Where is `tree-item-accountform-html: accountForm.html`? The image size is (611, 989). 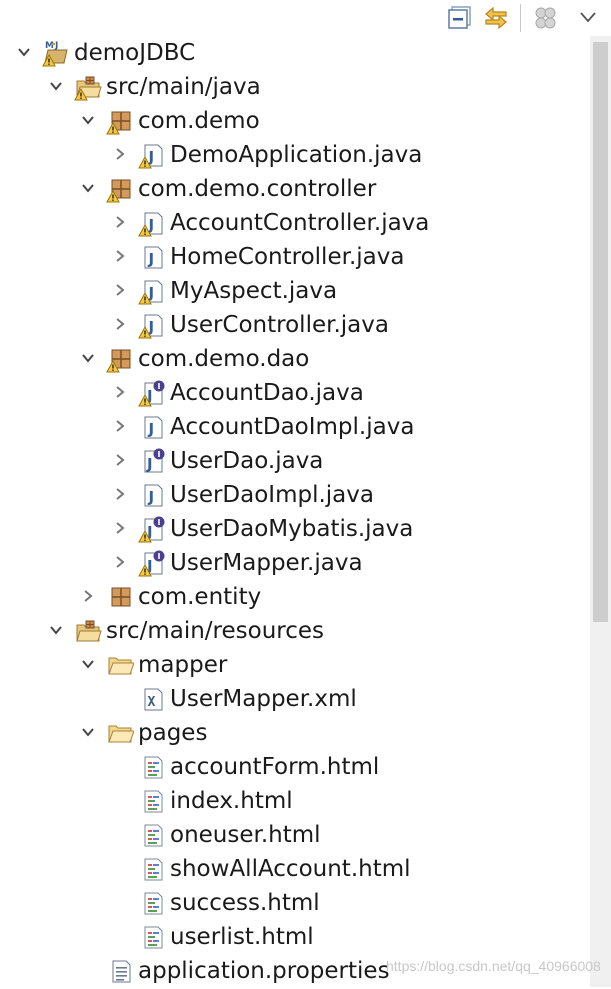 tree-item-accountform-html: accountForm.html is located at coordinates (295, 767).